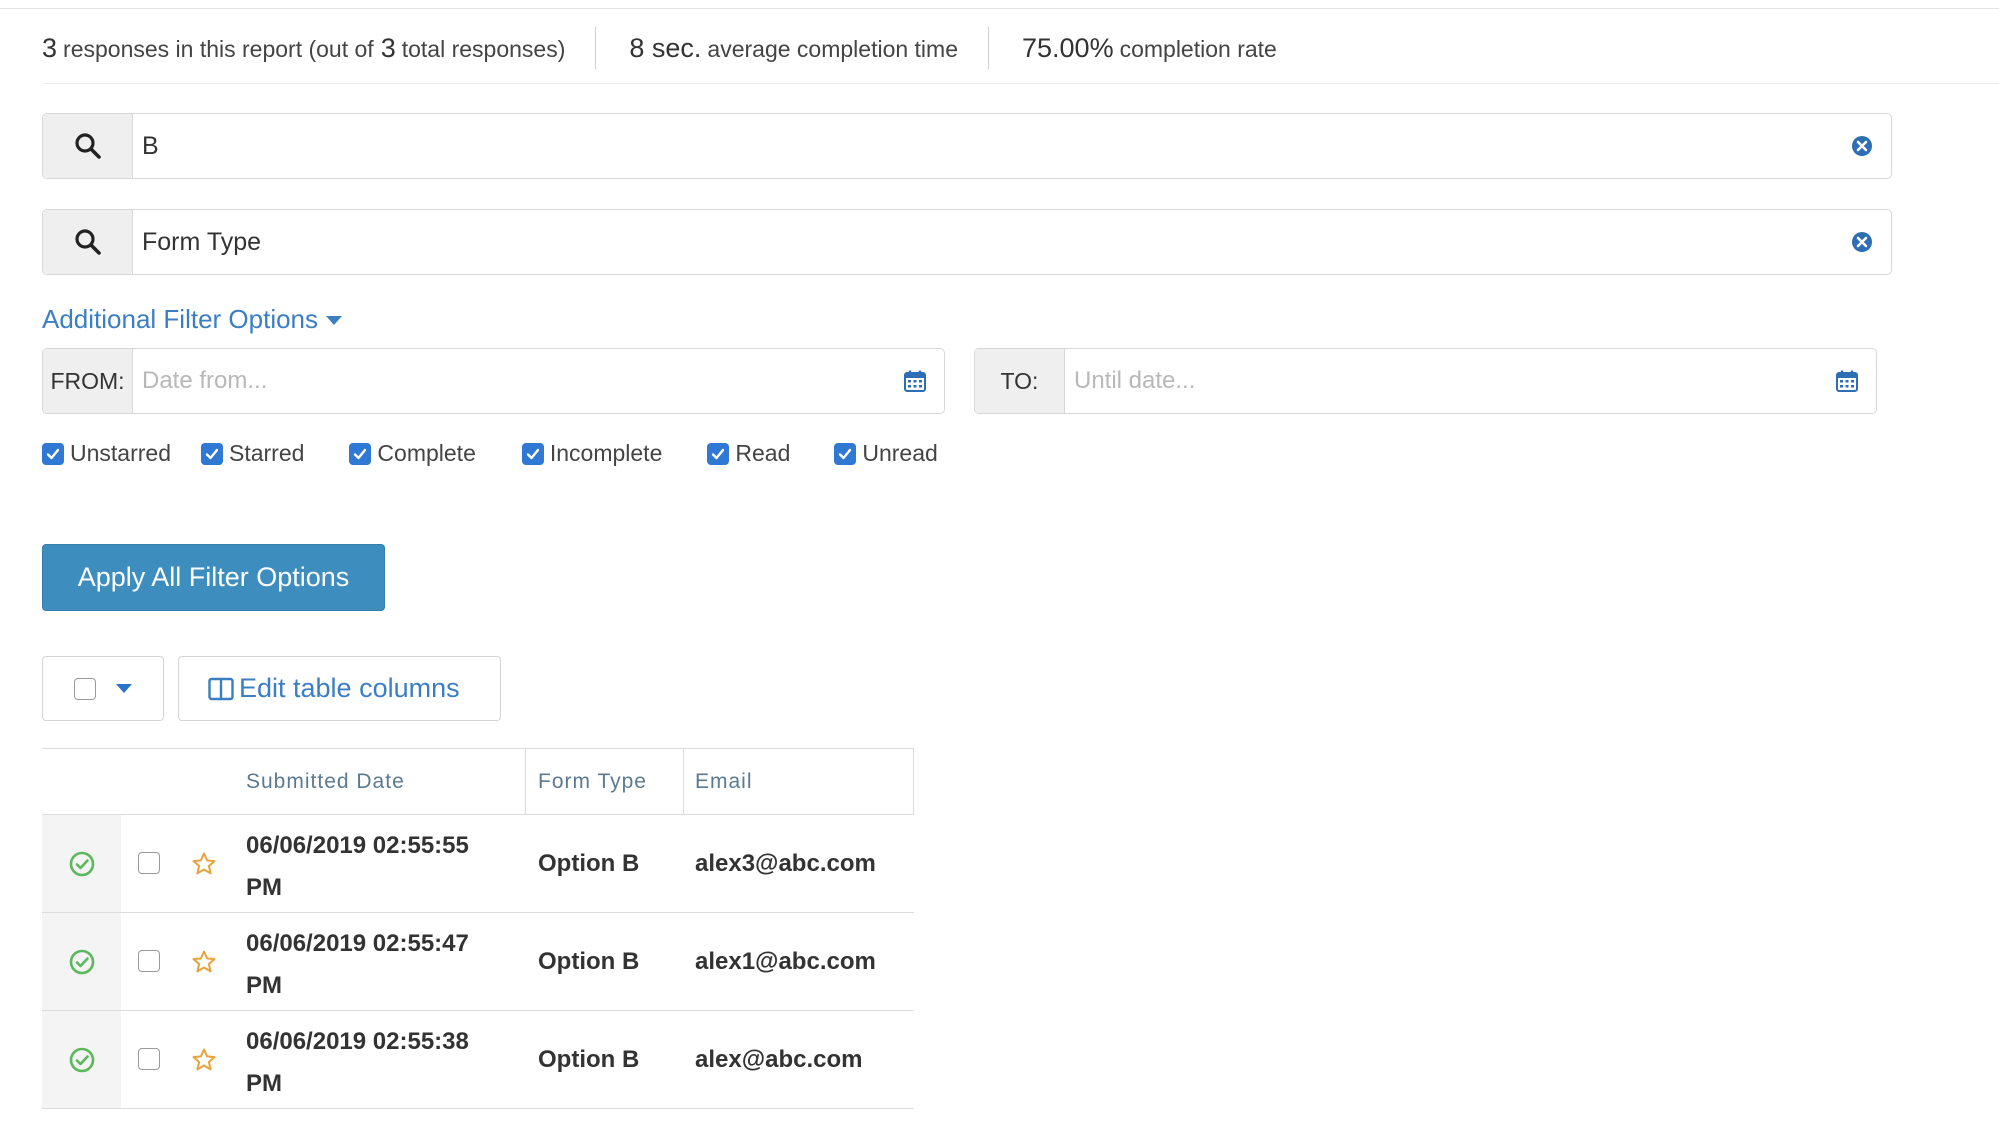  What do you see at coordinates (120, 453) in the screenshot?
I see `checkbox-label: Unstarred` at bounding box center [120, 453].